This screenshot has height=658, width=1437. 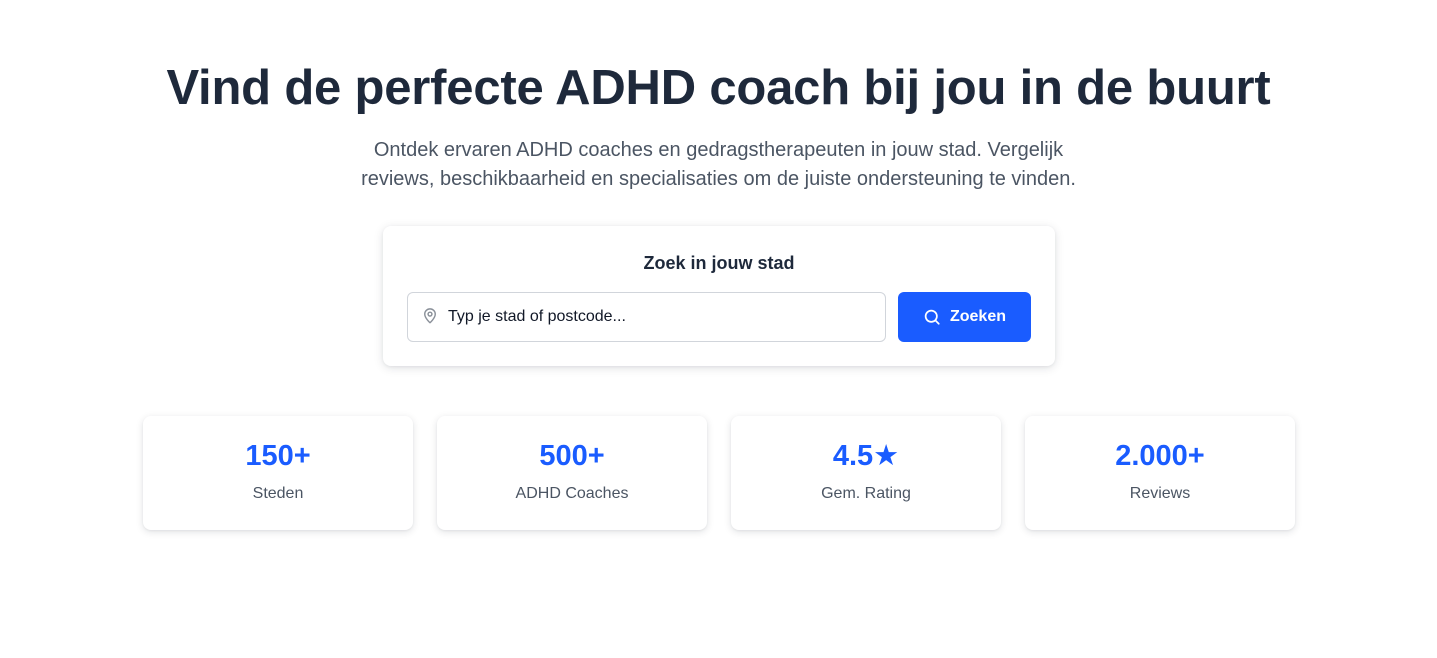 I want to click on search-button-label: Zoeken, so click(x=977, y=316).